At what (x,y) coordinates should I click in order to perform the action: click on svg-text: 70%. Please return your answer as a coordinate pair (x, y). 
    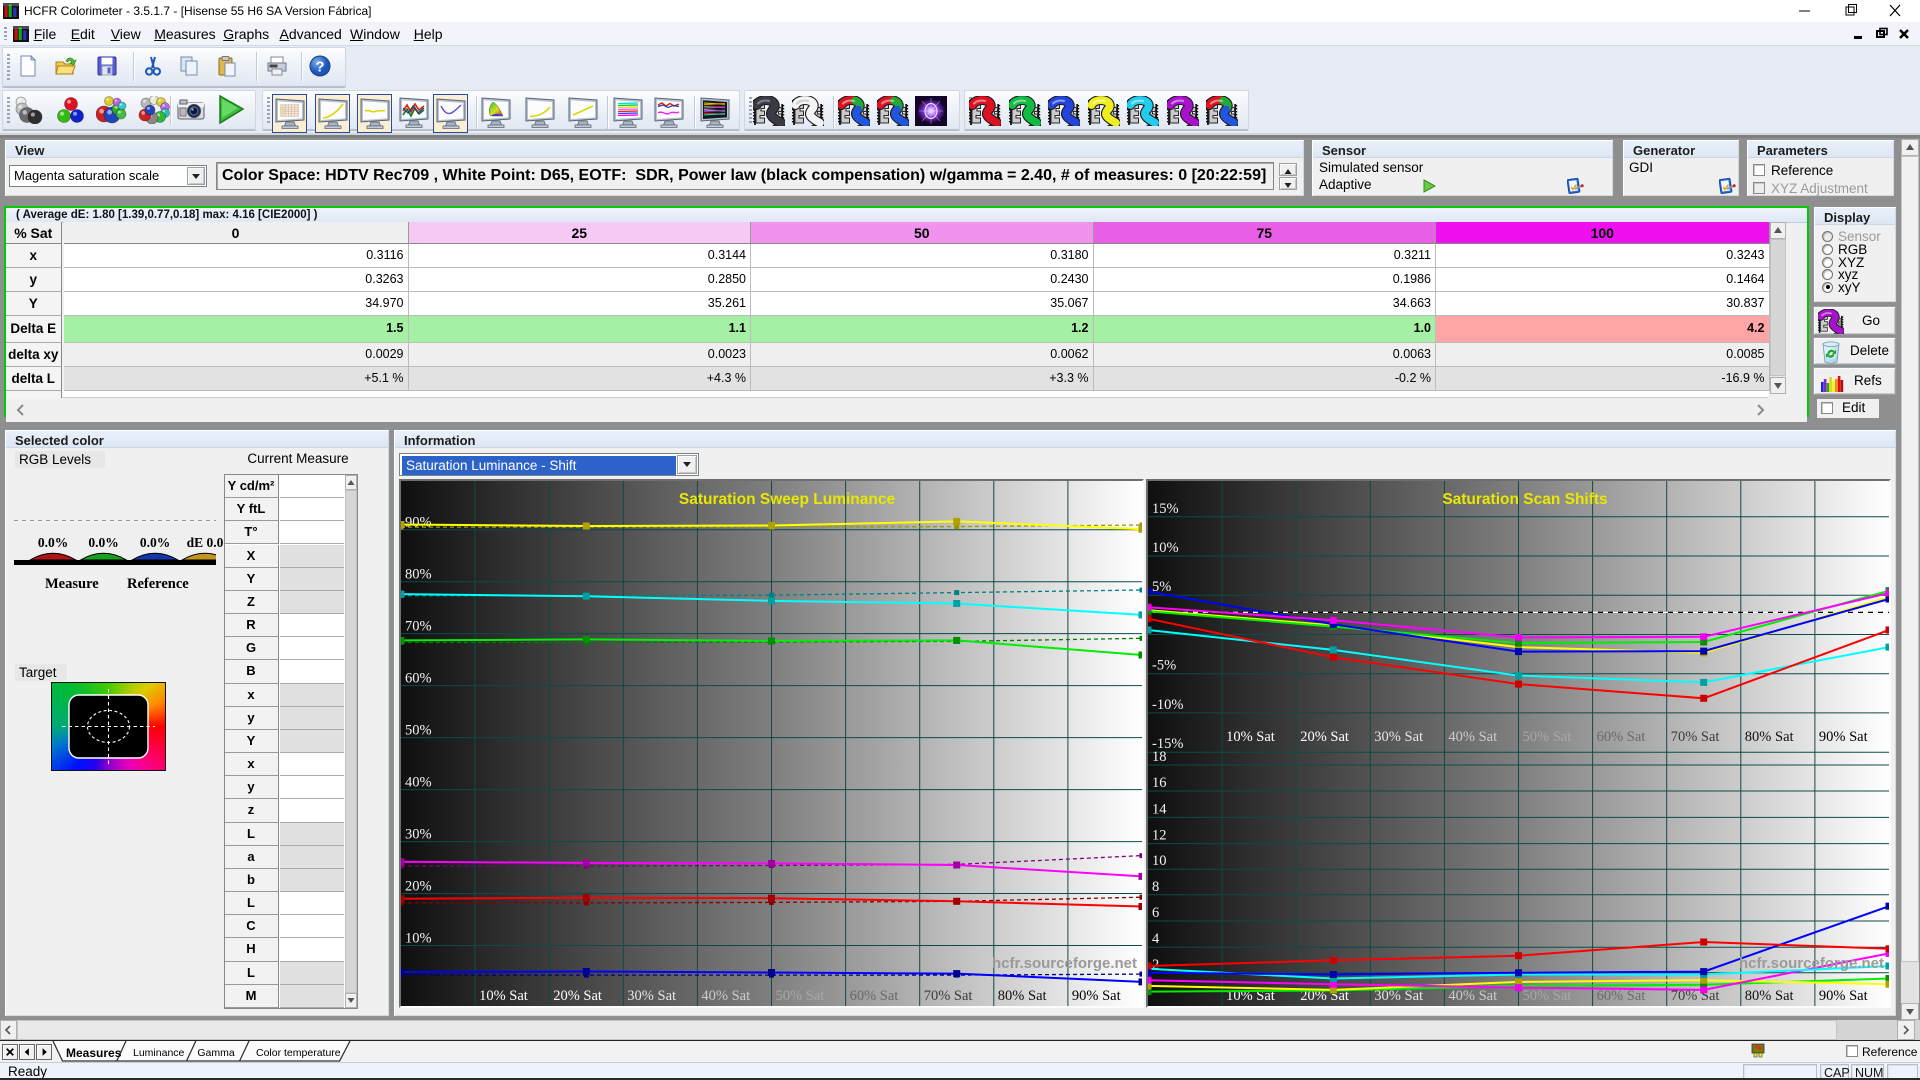
    Looking at the image, I should click on (418, 627).